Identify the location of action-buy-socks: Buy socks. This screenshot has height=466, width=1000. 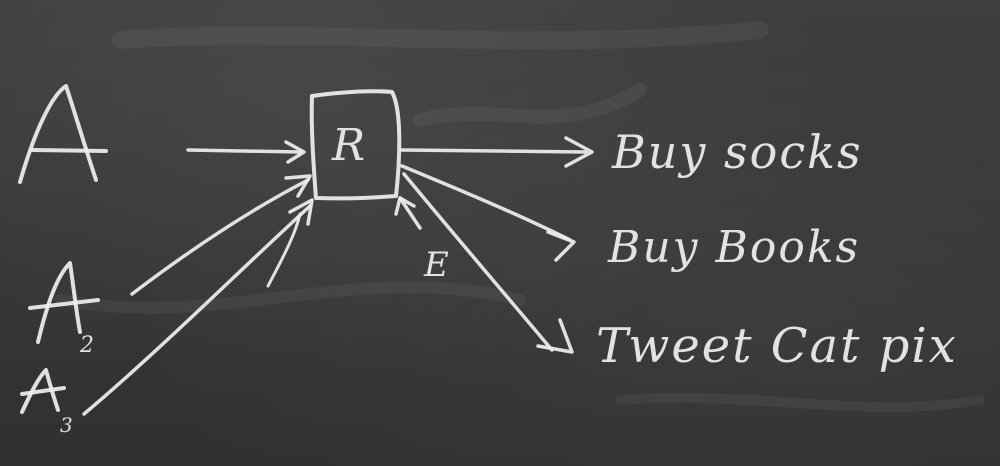
(737, 152).